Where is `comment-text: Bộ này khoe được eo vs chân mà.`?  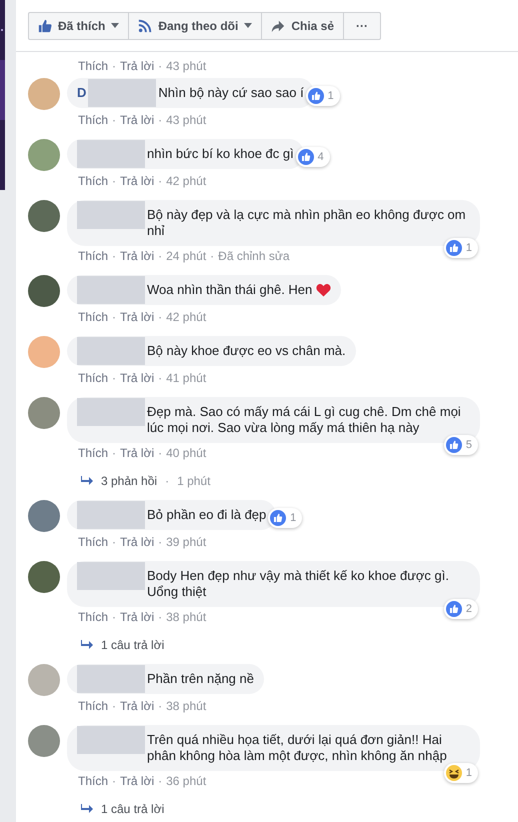 comment-text: Bộ này khoe được eo vs chân mà. is located at coordinates (246, 351).